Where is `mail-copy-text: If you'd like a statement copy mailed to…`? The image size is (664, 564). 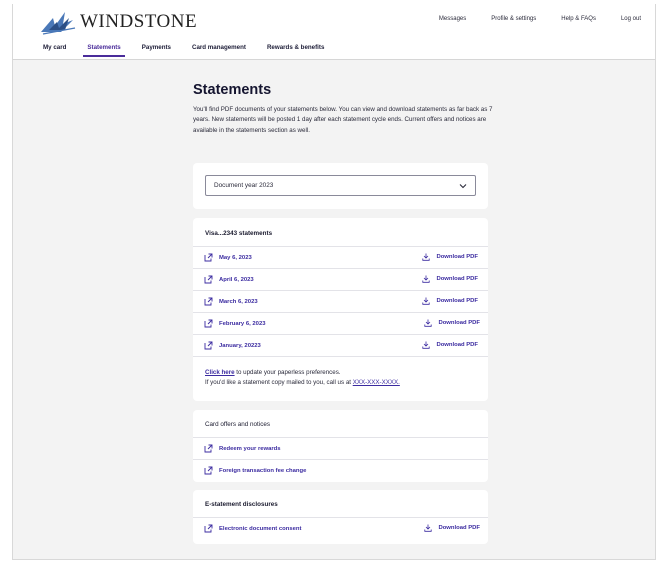 mail-copy-text: If you'd like a statement copy mailed to… is located at coordinates (279, 382).